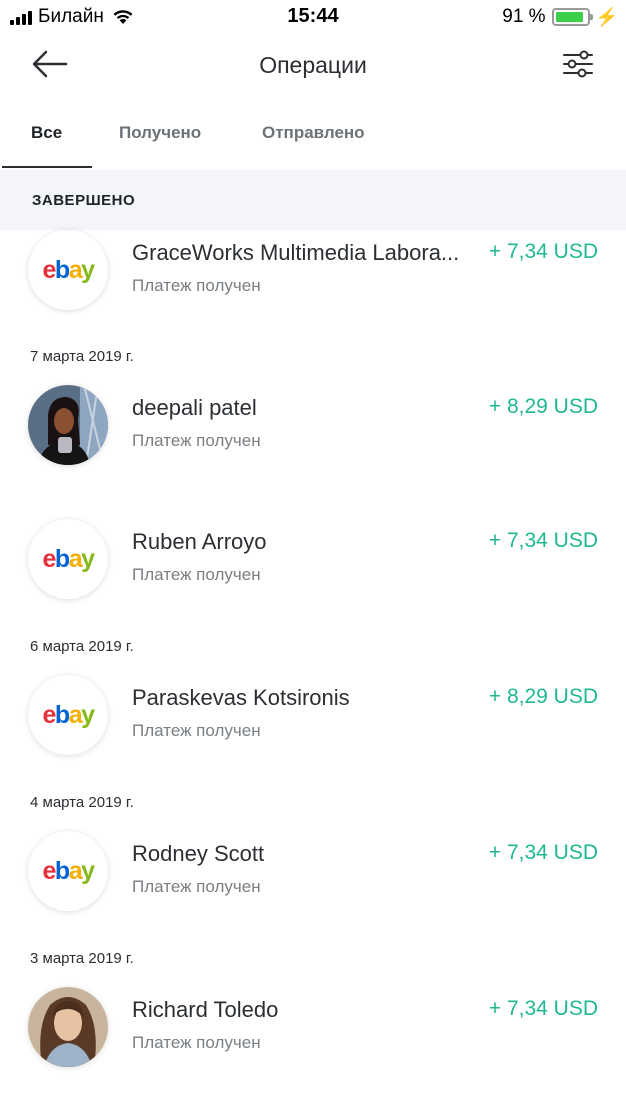 This screenshot has height=1109, width=626. Describe the element at coordinates (313, 200) in the screenshot. I see `section-header: ЗАВЕРШЕНО` at that location.